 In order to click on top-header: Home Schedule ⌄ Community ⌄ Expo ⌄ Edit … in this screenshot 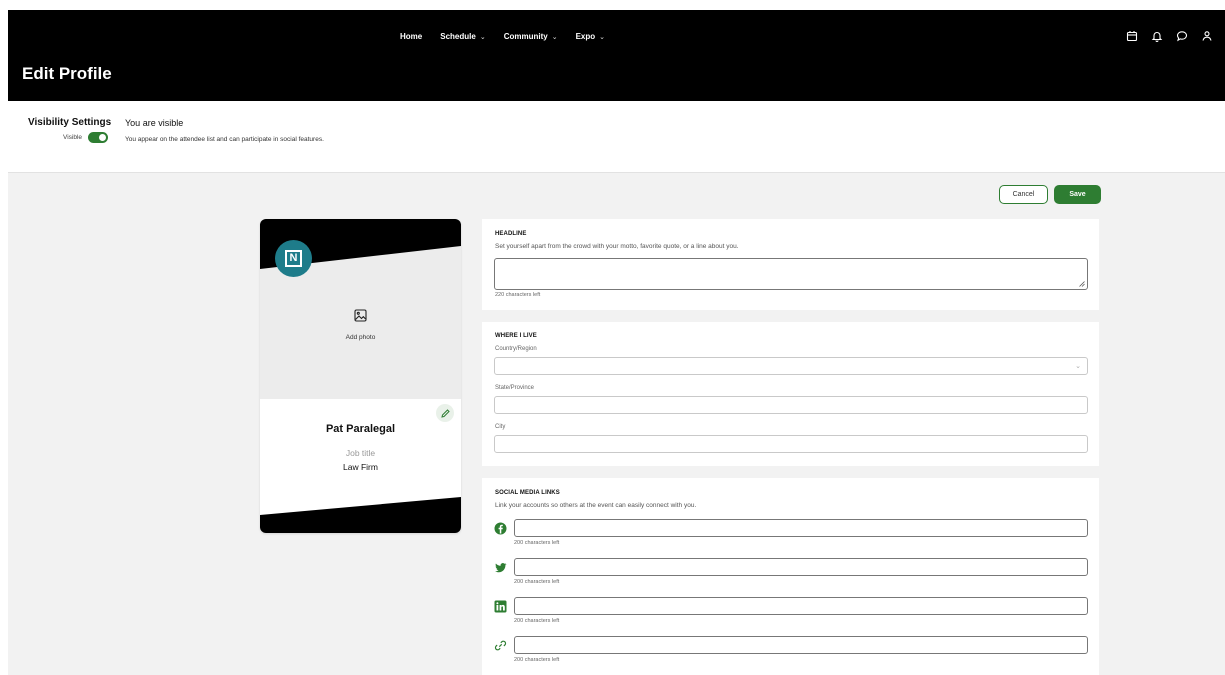, I will do `click(616, 55)`.